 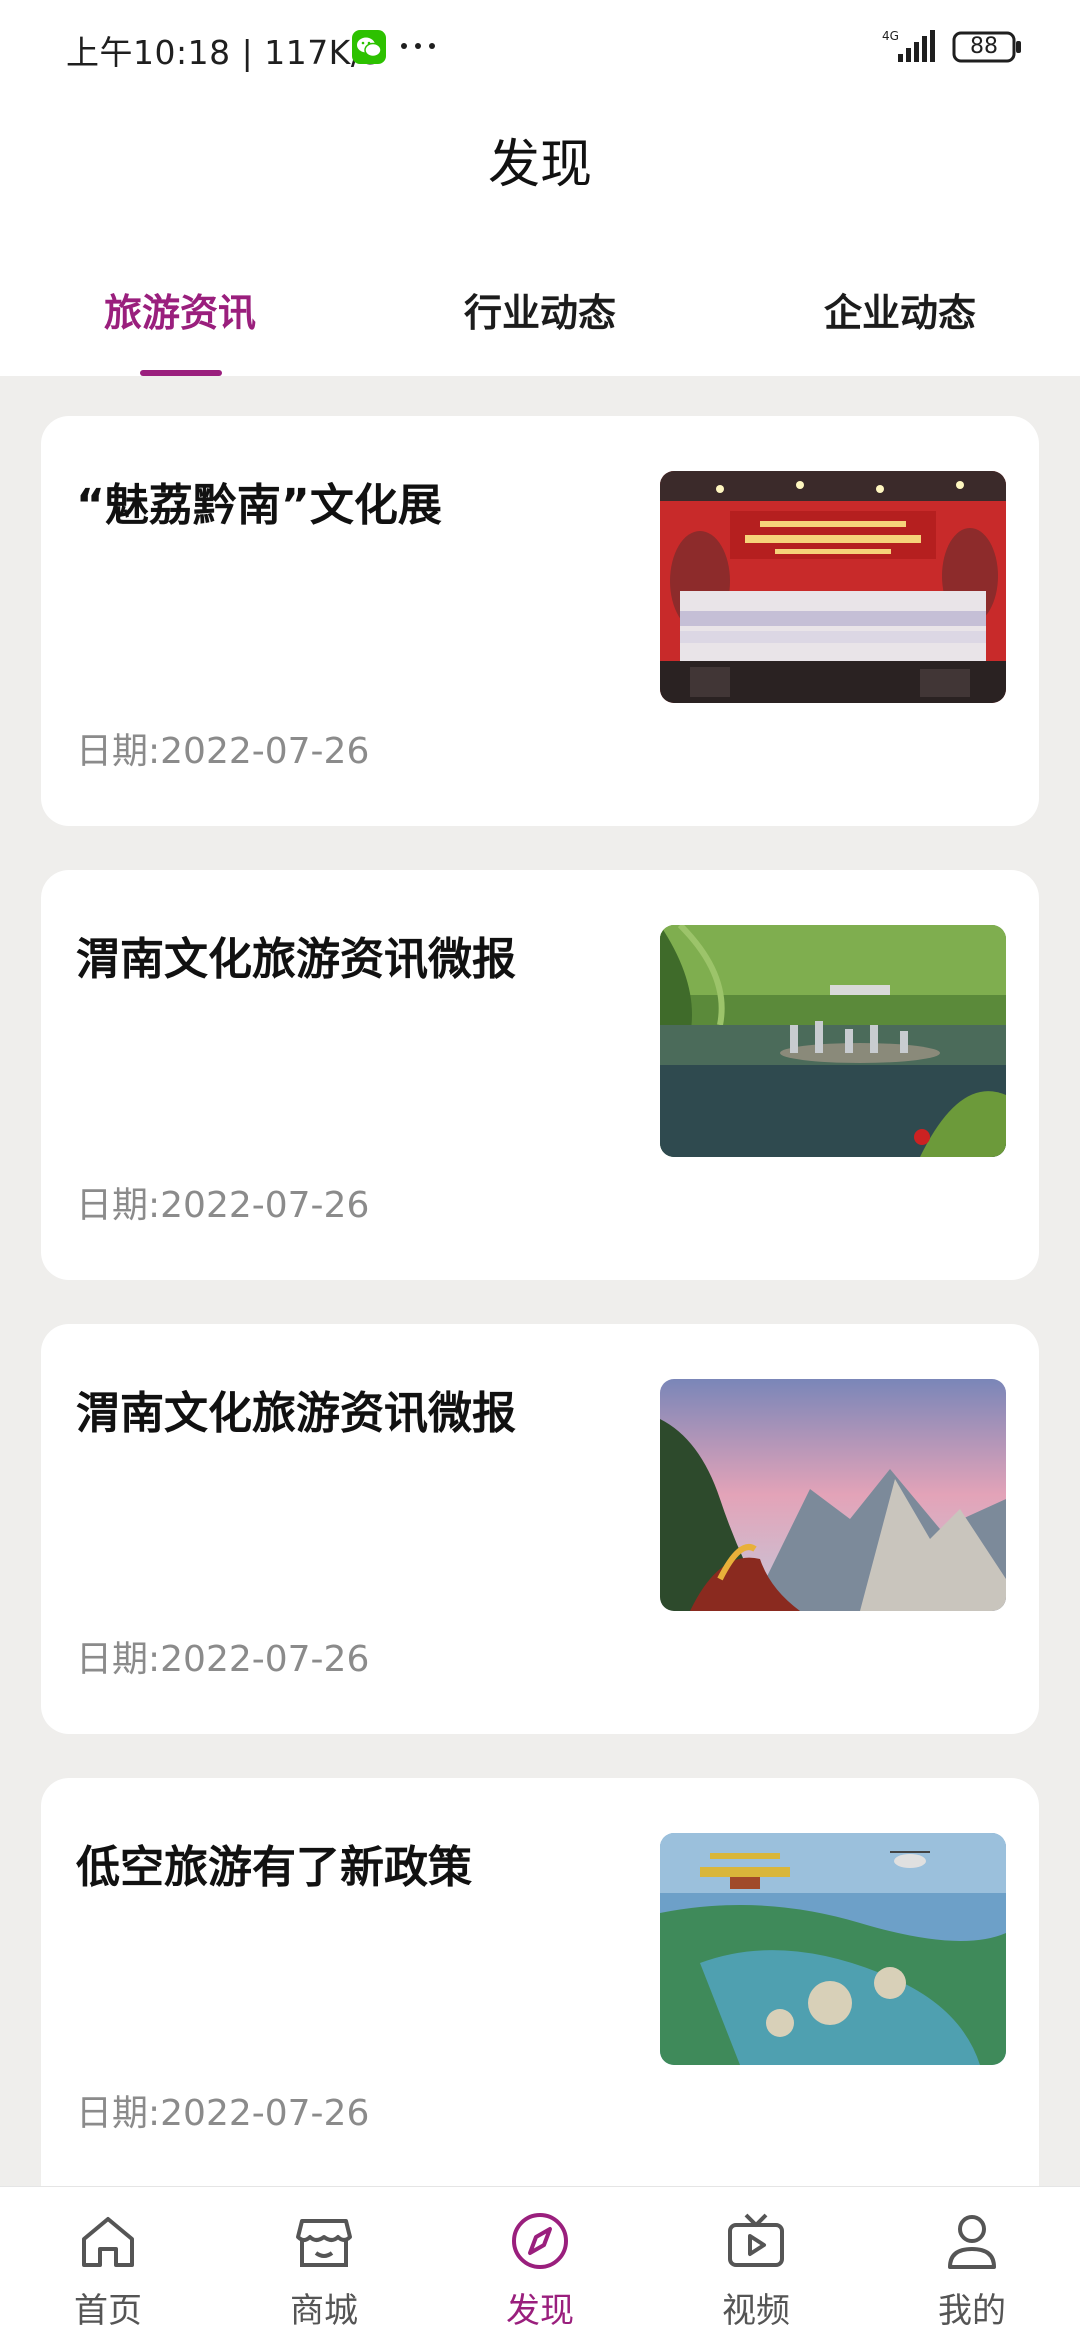 I want to click on wechat-icon, so click(x=369, y=47).